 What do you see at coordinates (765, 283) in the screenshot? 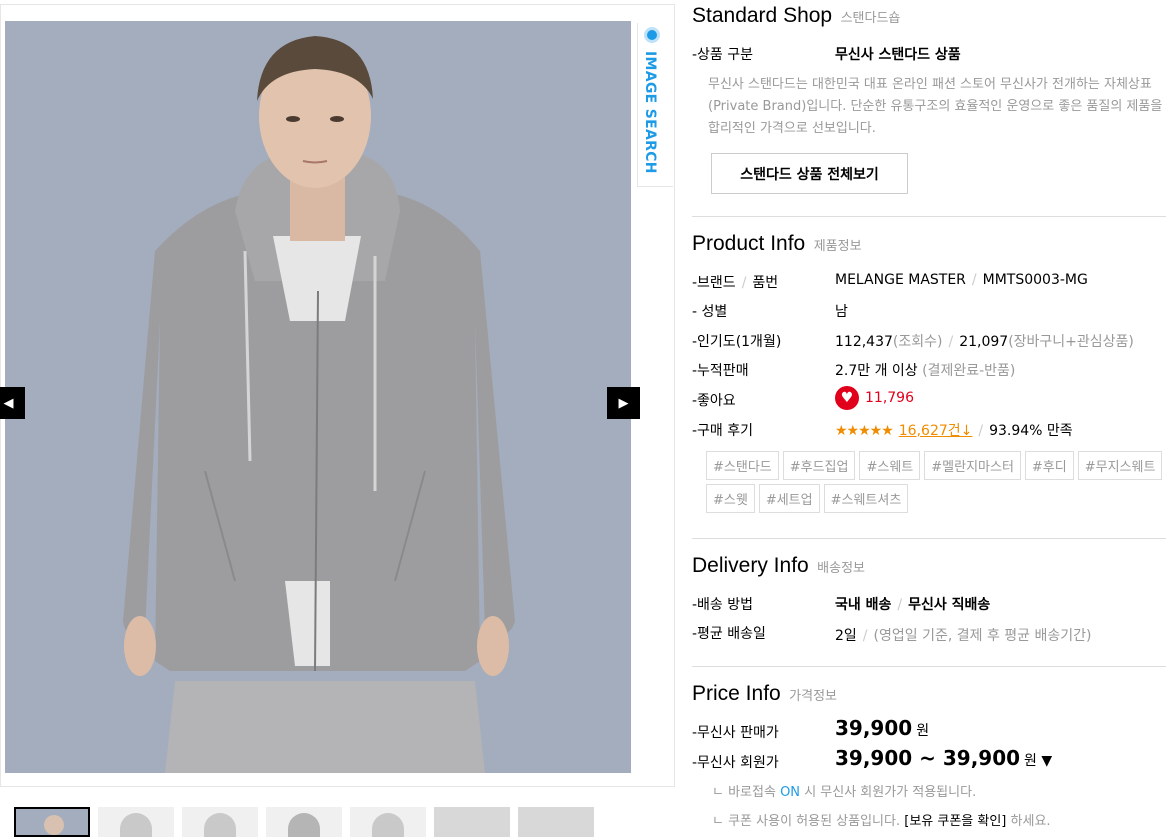
I see `code-label-text: 품번` at bounding box center [765, 283].